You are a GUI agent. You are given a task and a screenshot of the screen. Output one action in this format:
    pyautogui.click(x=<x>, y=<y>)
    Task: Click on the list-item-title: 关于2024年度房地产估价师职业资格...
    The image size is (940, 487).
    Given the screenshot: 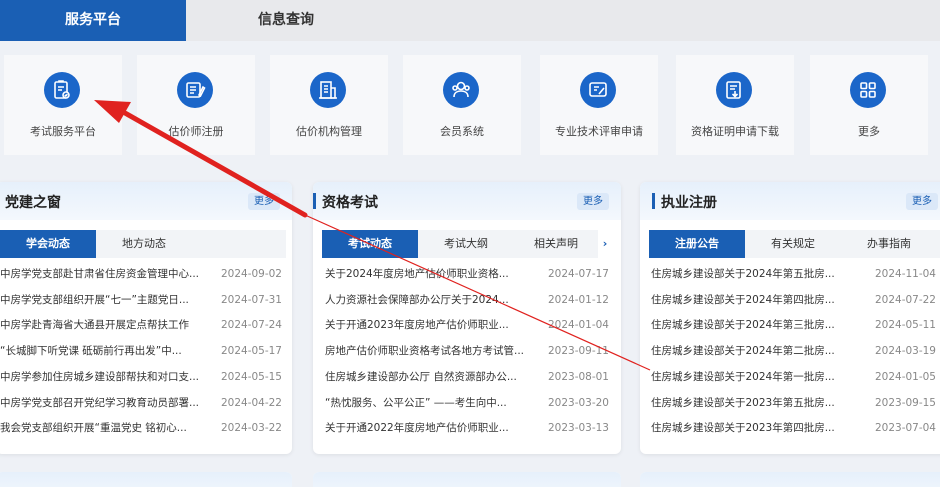 What is the action you would take?
    pyautogui.click(x=433, y=274)
    